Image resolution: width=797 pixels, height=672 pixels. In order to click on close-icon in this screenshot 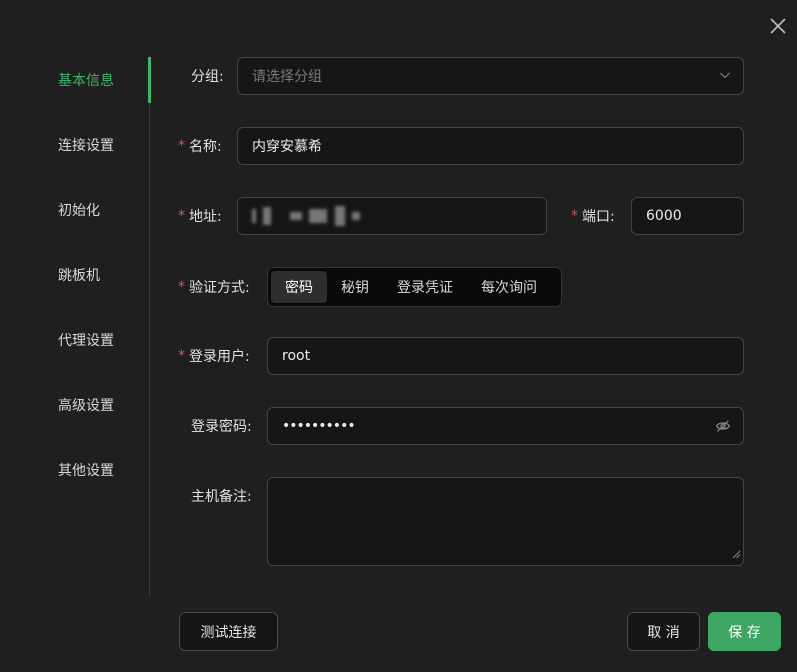, I will do `click(778, 28)`.